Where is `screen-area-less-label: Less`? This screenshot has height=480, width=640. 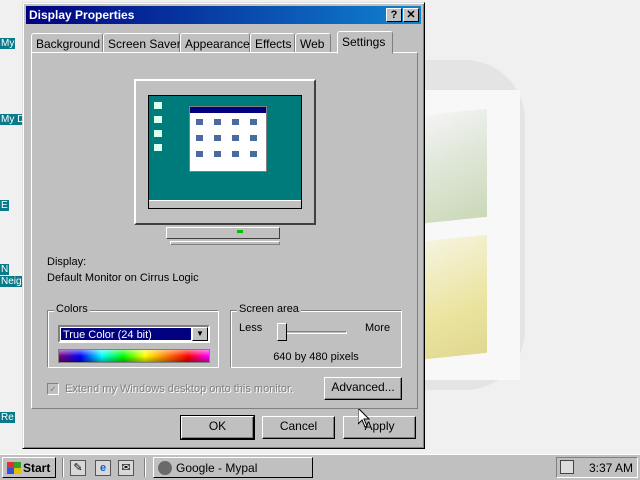 screen-area-less-label: Less is located at coordinates (251, 328).